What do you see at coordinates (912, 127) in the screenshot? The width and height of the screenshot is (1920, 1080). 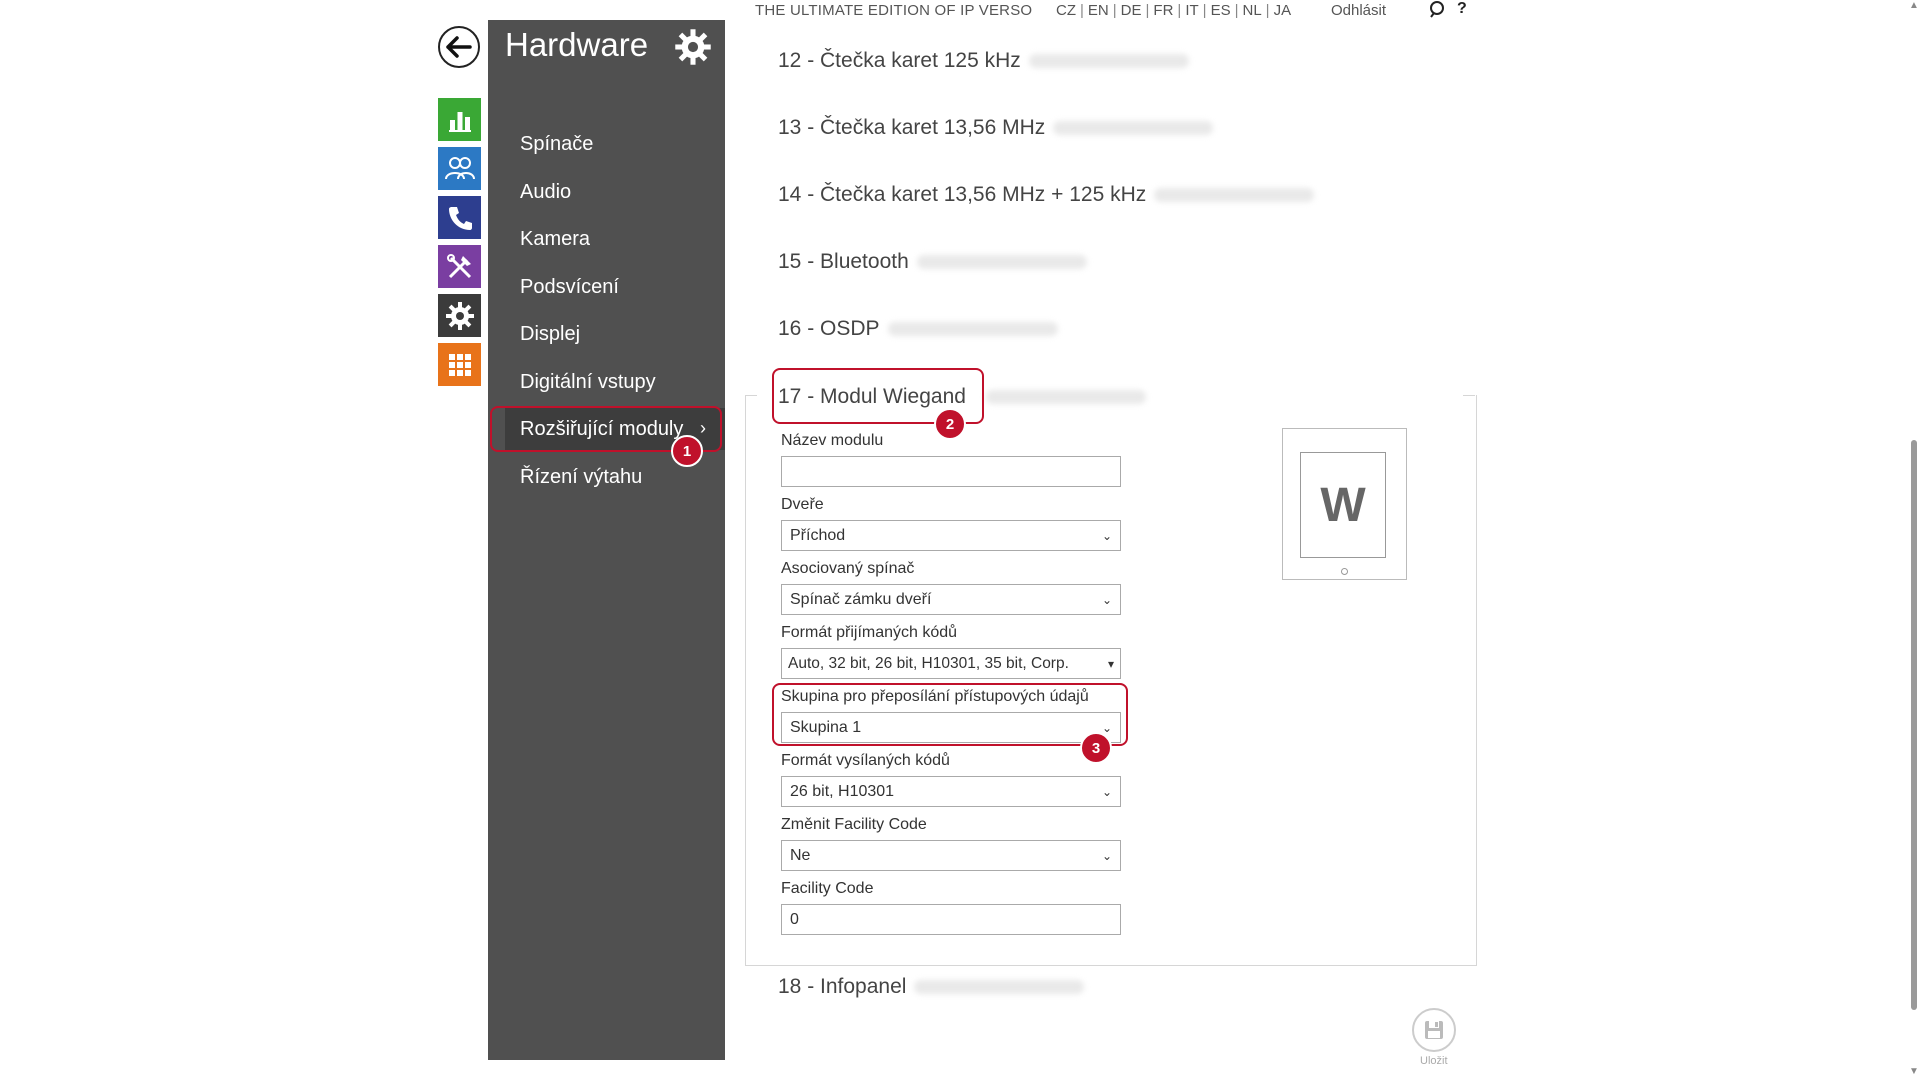 I see `module-label: 13 - Čtečka karet 13,56 MHz` at bounding box center [912, 127].